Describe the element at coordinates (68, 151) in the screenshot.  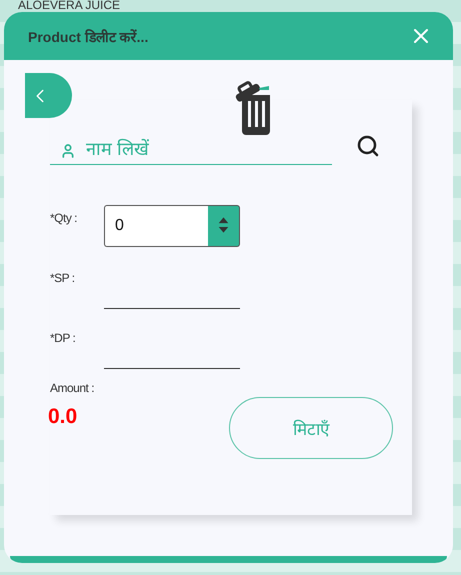
I see `user-icon` at that location.